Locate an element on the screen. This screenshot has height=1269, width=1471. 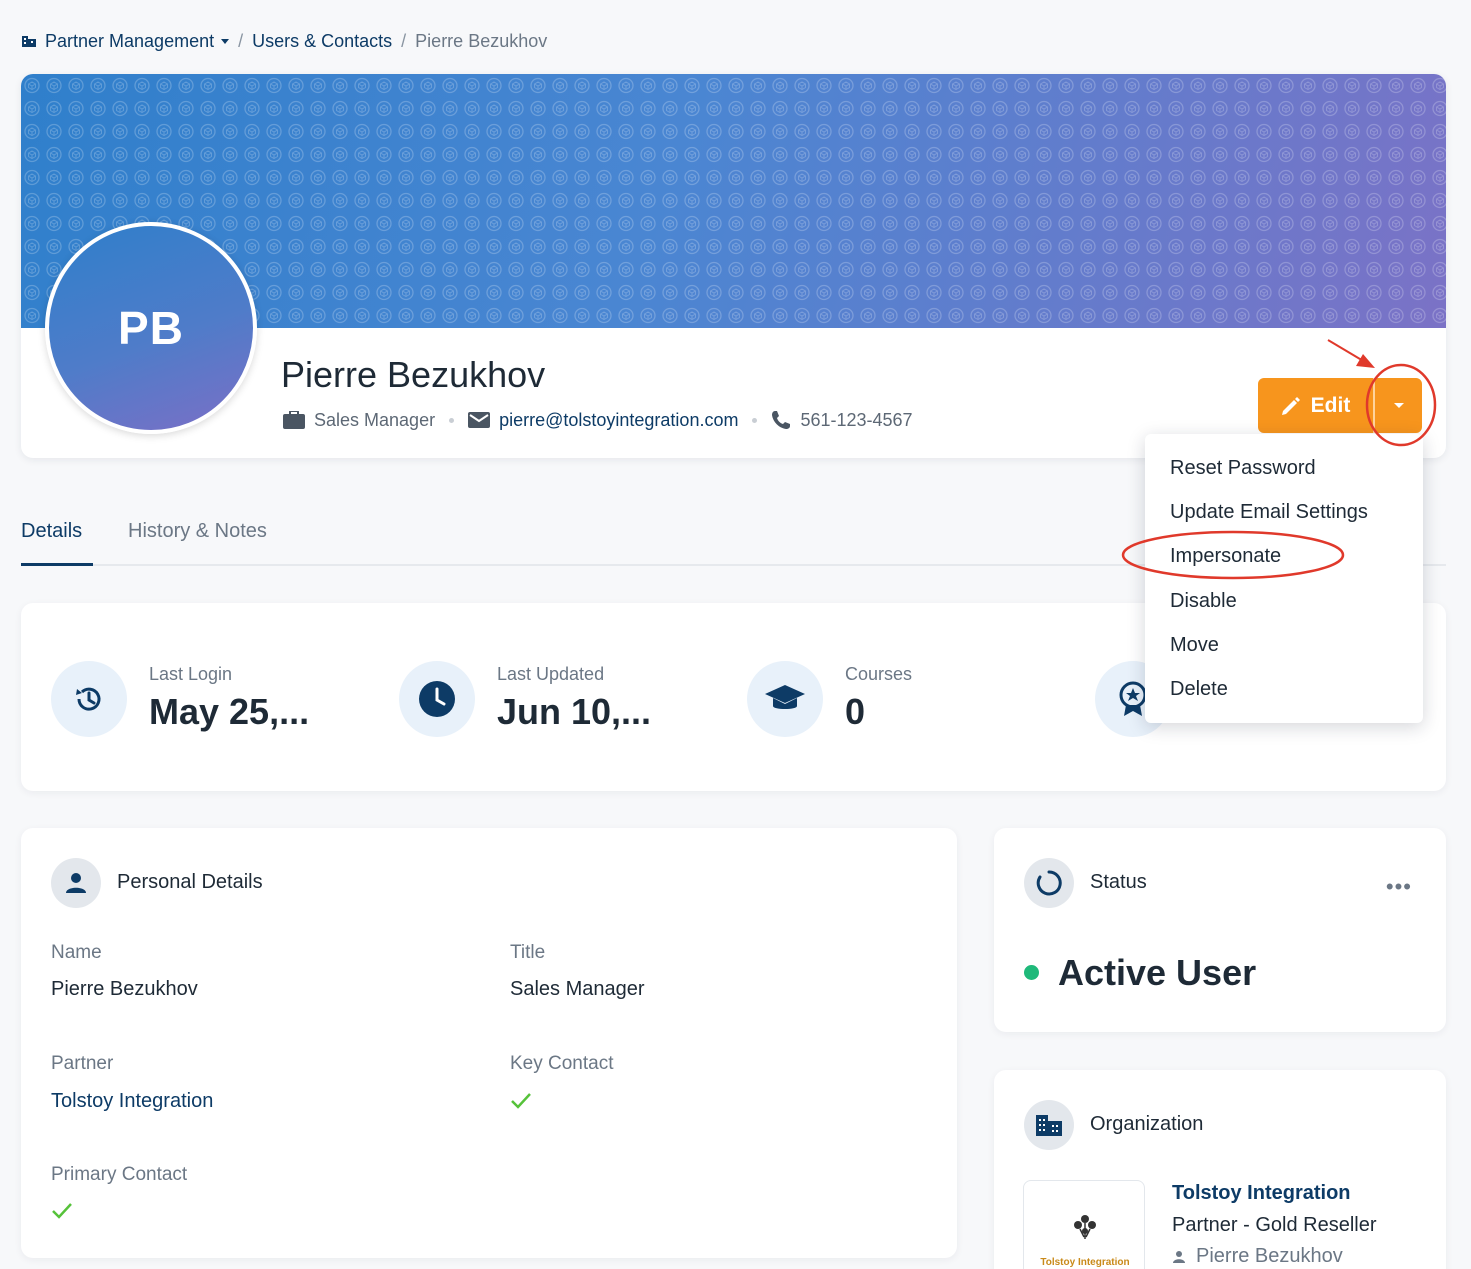
edit-button-group: Edit is located at coordinates (1340, 405).